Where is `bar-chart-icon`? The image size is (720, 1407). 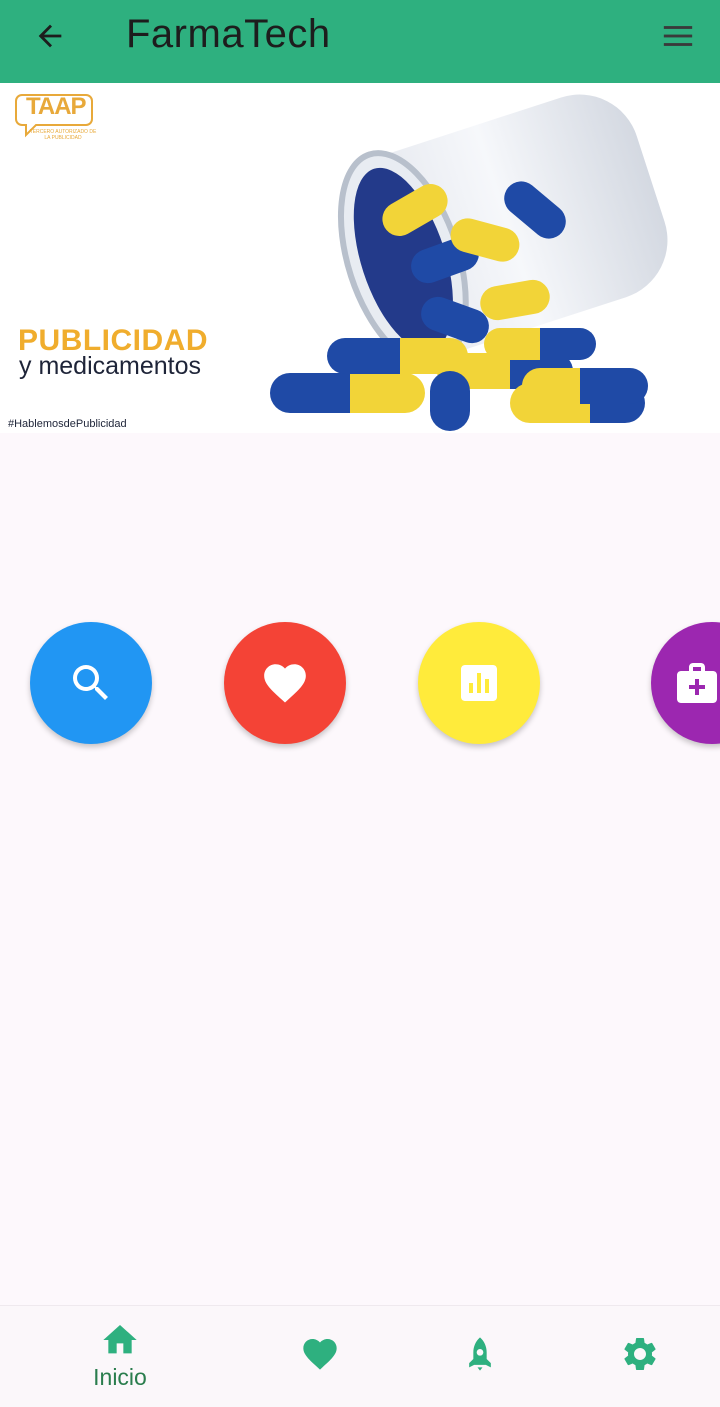
bar-chart-icon is located at coordinates (479, 683).